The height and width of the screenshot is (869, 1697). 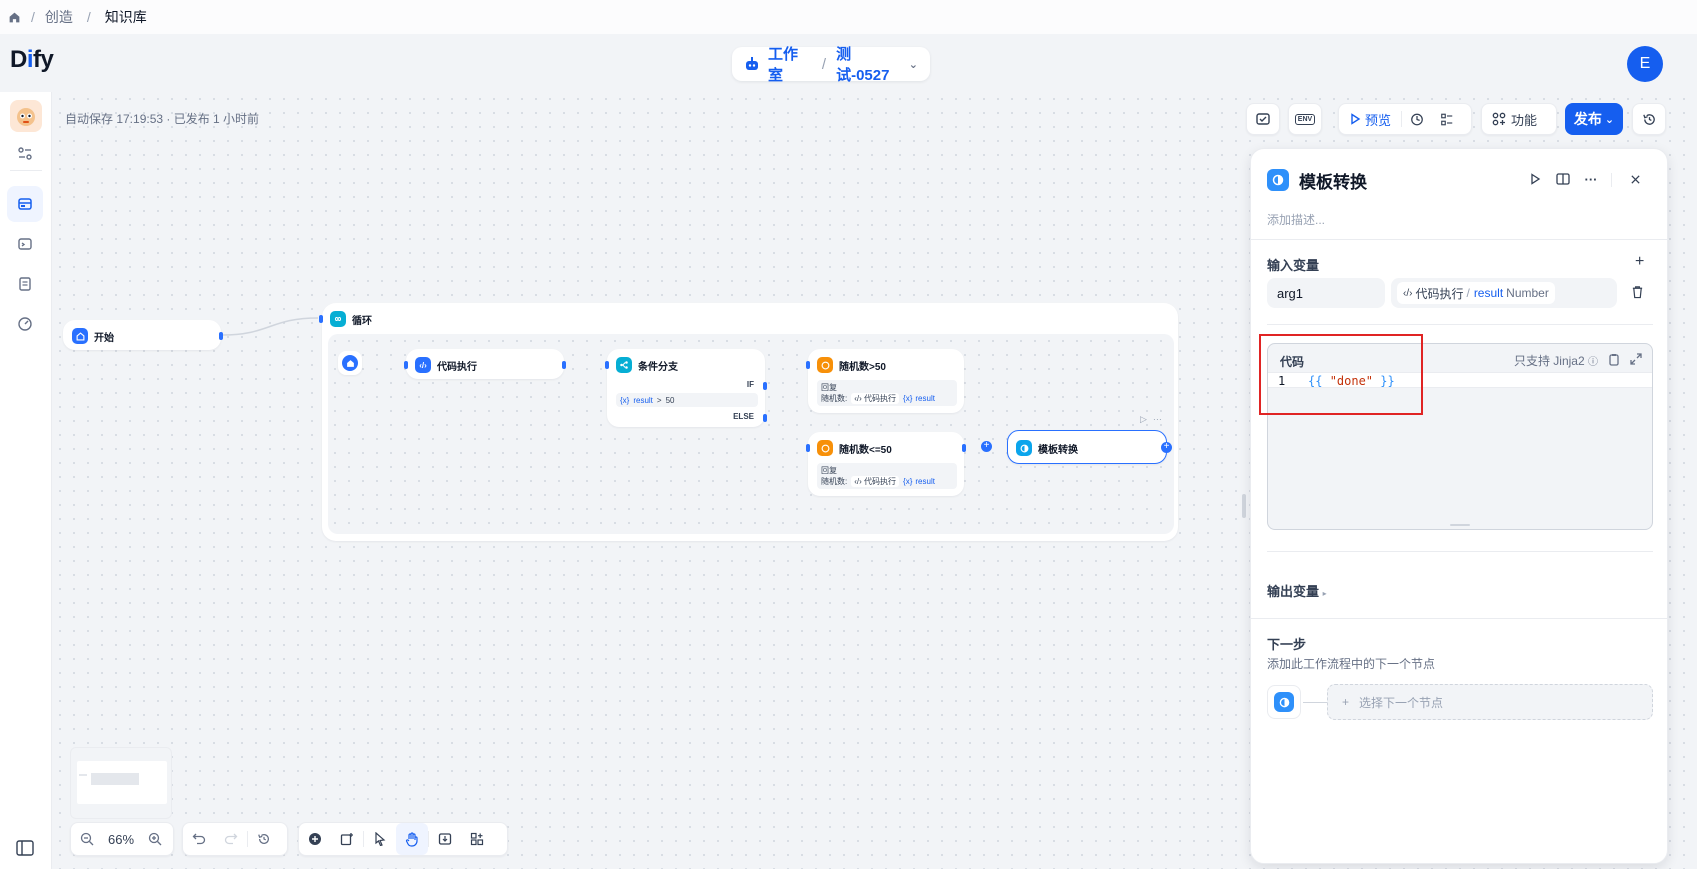 I want to click on reply-gt50-content: 回复 随机数: ‹/› 代码执行 {x} result, so click(x=887, y=393).